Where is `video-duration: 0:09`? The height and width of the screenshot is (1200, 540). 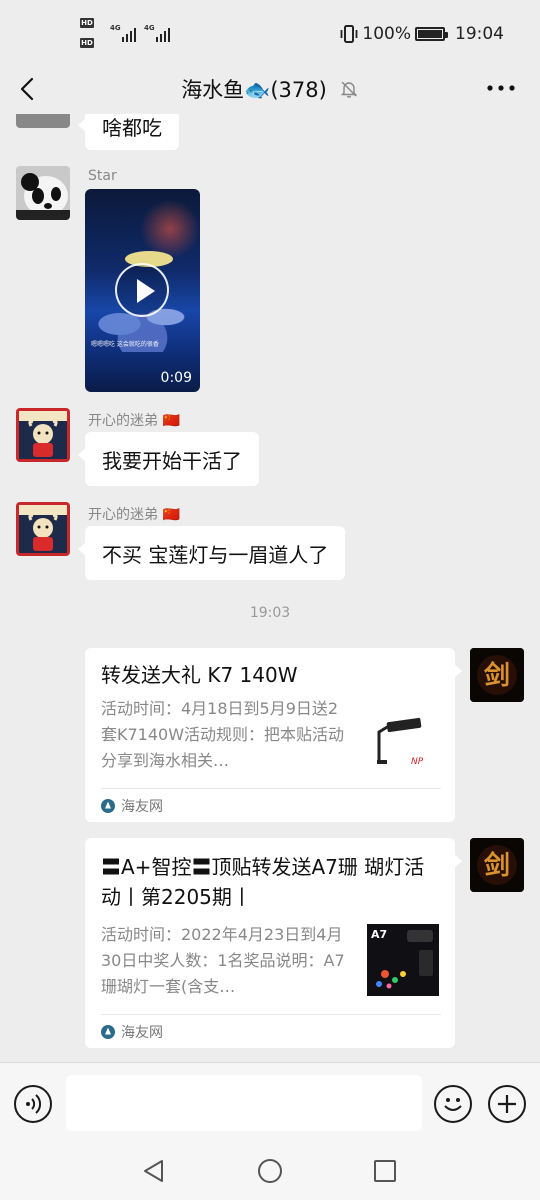
video-duration: 0:09 is located at coordinates (176, 378).